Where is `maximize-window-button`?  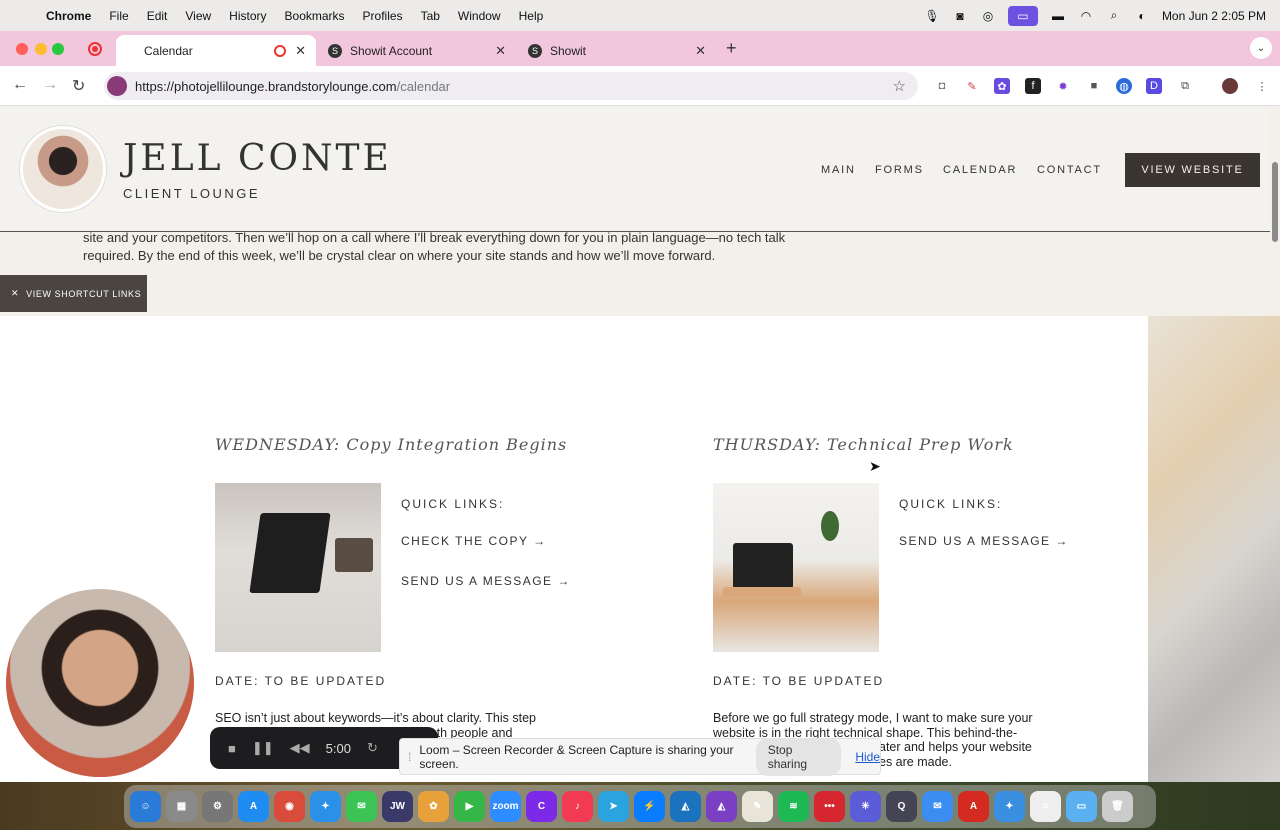 maximize-window-button is located at coordinates (58, 49).